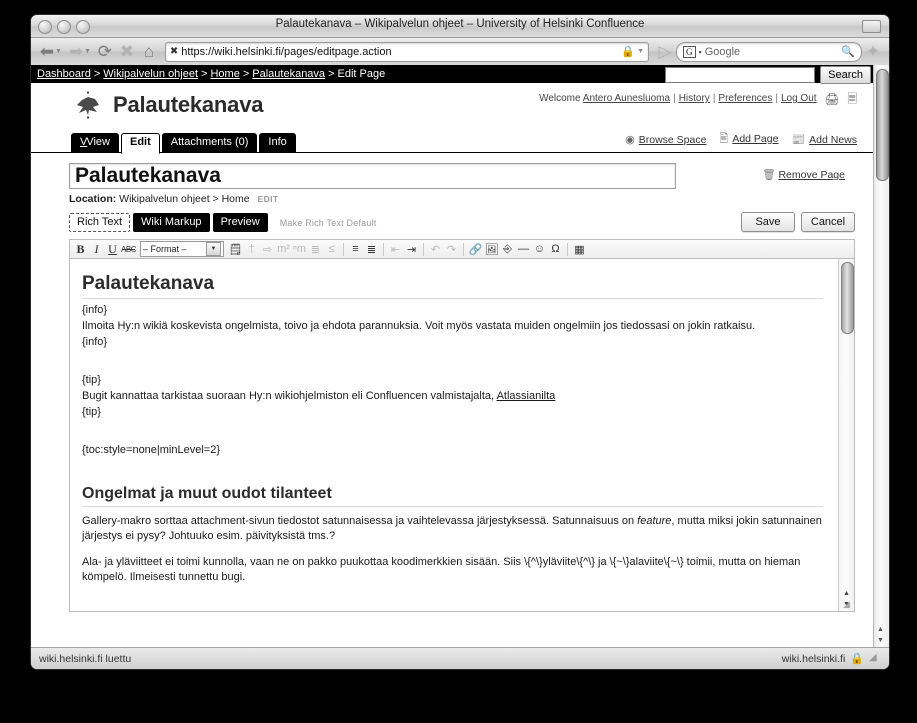  I want to click on indent-icon: ⇥, so click(411, 249).